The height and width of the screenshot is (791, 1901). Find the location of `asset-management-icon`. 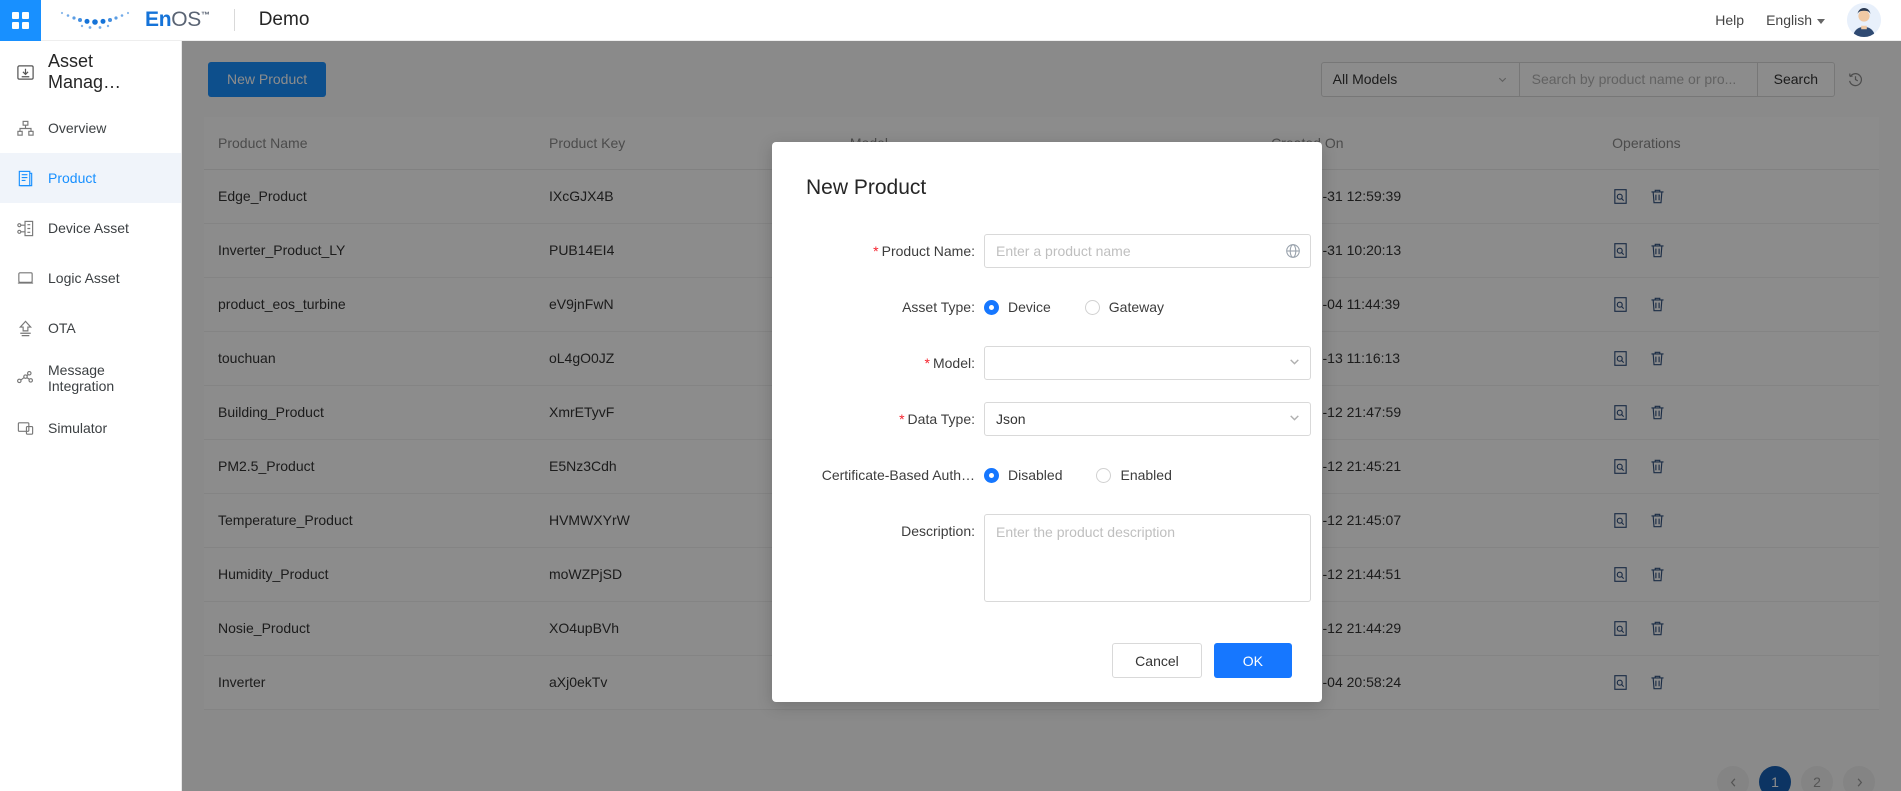

asset-management-icon is located at coordinates (25, 72).